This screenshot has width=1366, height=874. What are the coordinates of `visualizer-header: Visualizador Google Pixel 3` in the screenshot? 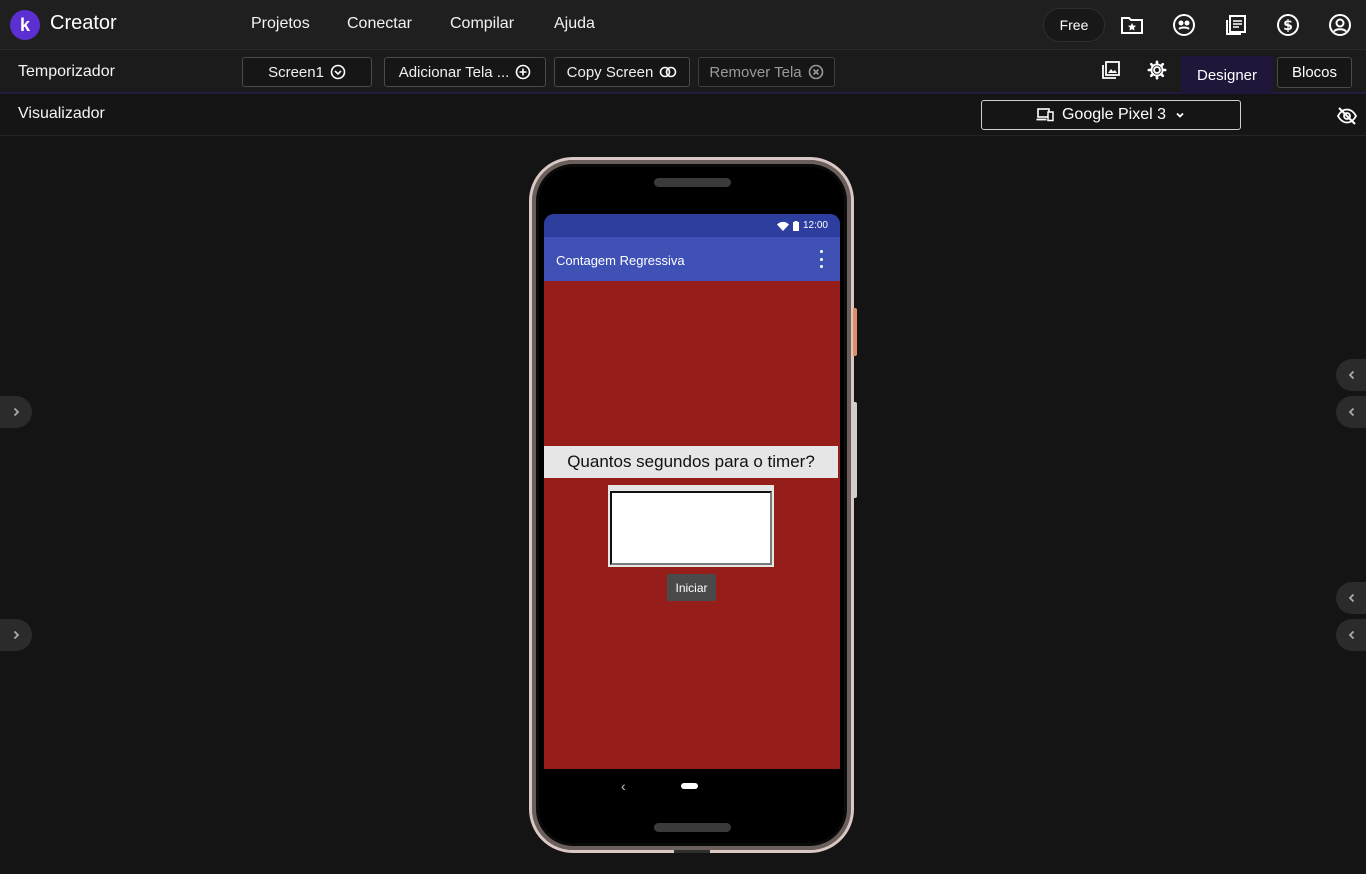 It's located at (683, 116).